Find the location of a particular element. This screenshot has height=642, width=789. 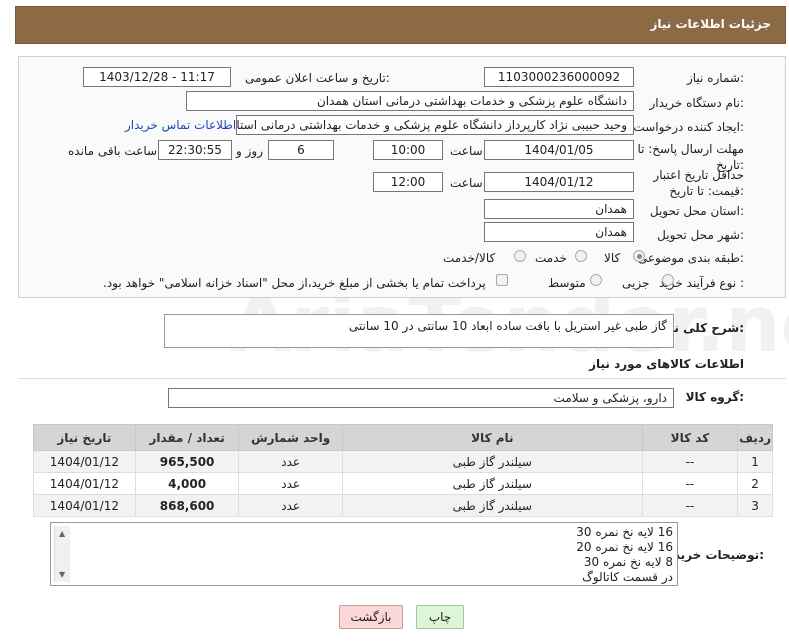

page-header: جزئیات اطلاعات نیاز is located at coordinates (400, 25).